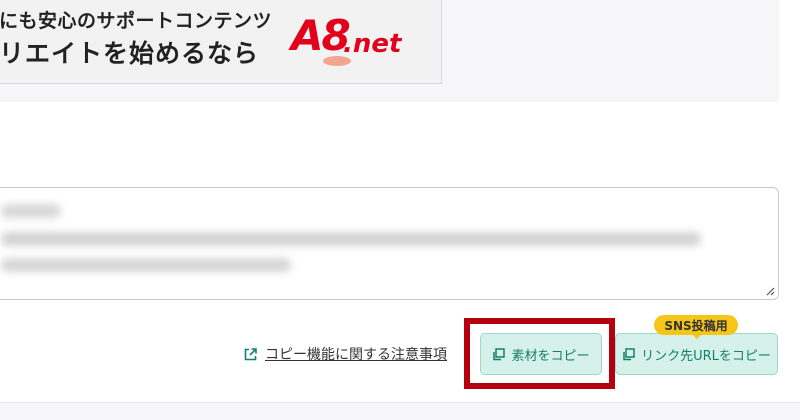 The image size is (800, 420). I want to click on highlight-box, so click(539, 353).